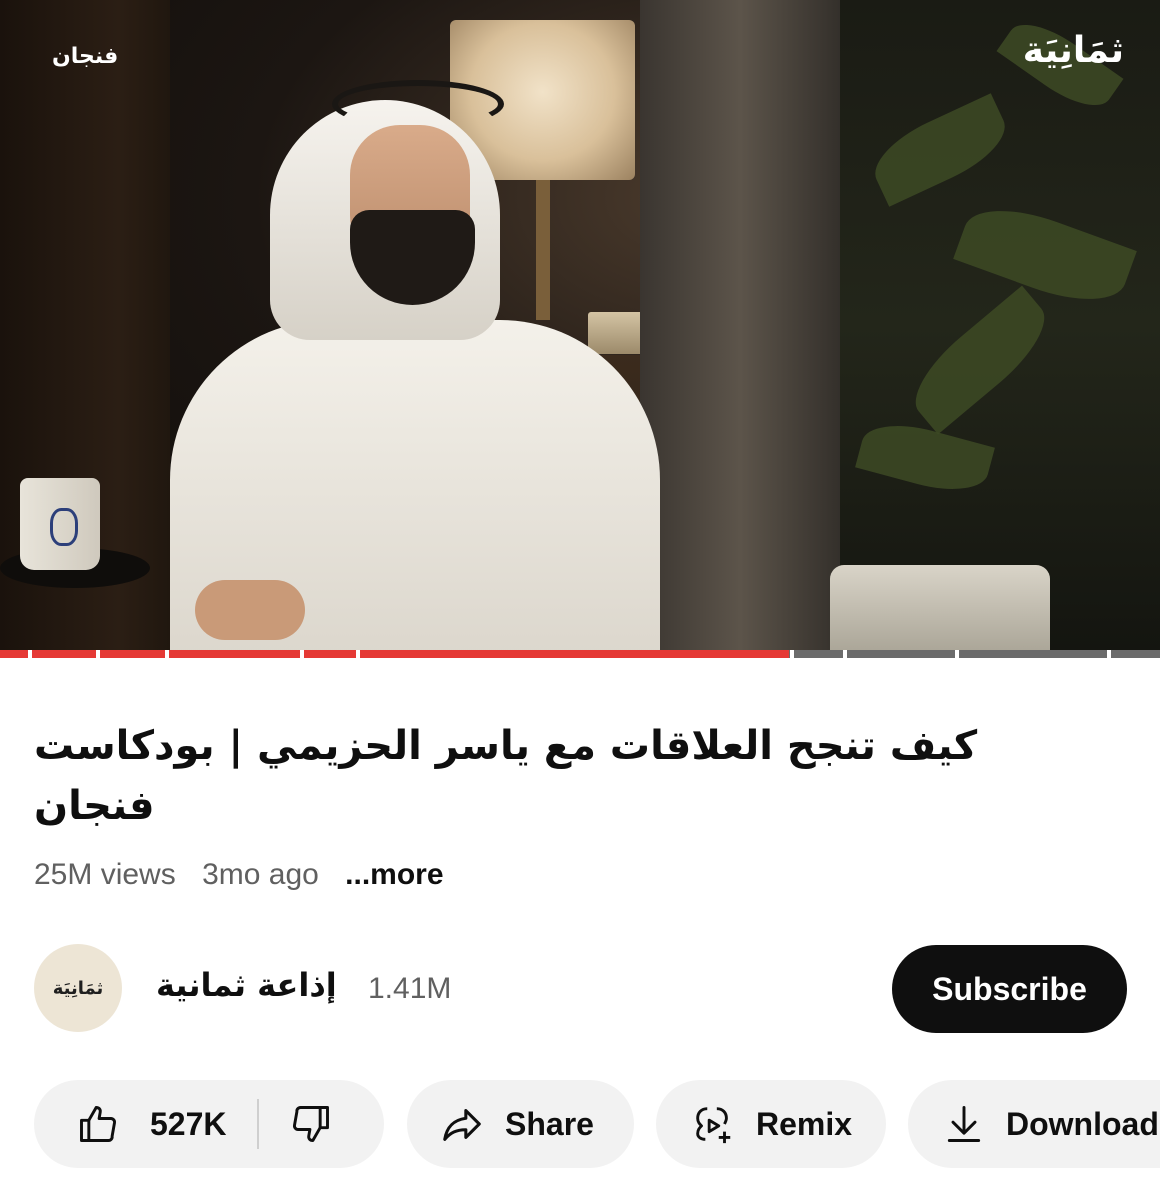  I want to click on share-button: Share, so click(520, 1124).